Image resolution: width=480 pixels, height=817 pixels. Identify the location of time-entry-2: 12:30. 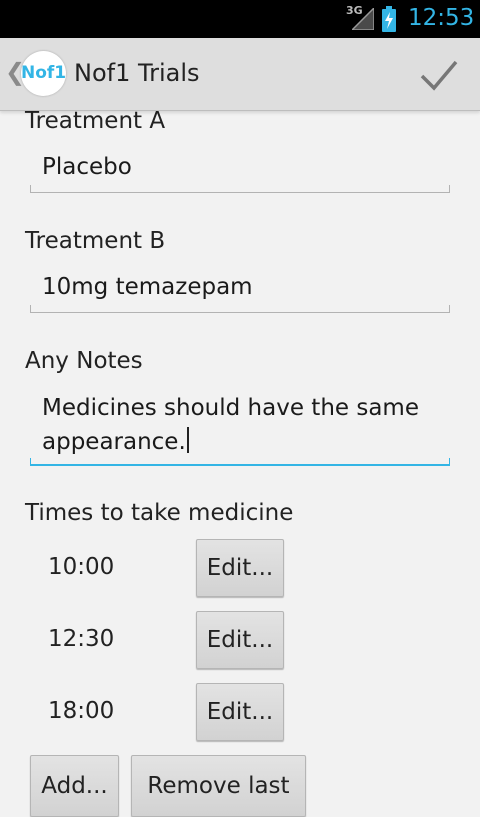
(81, 639).